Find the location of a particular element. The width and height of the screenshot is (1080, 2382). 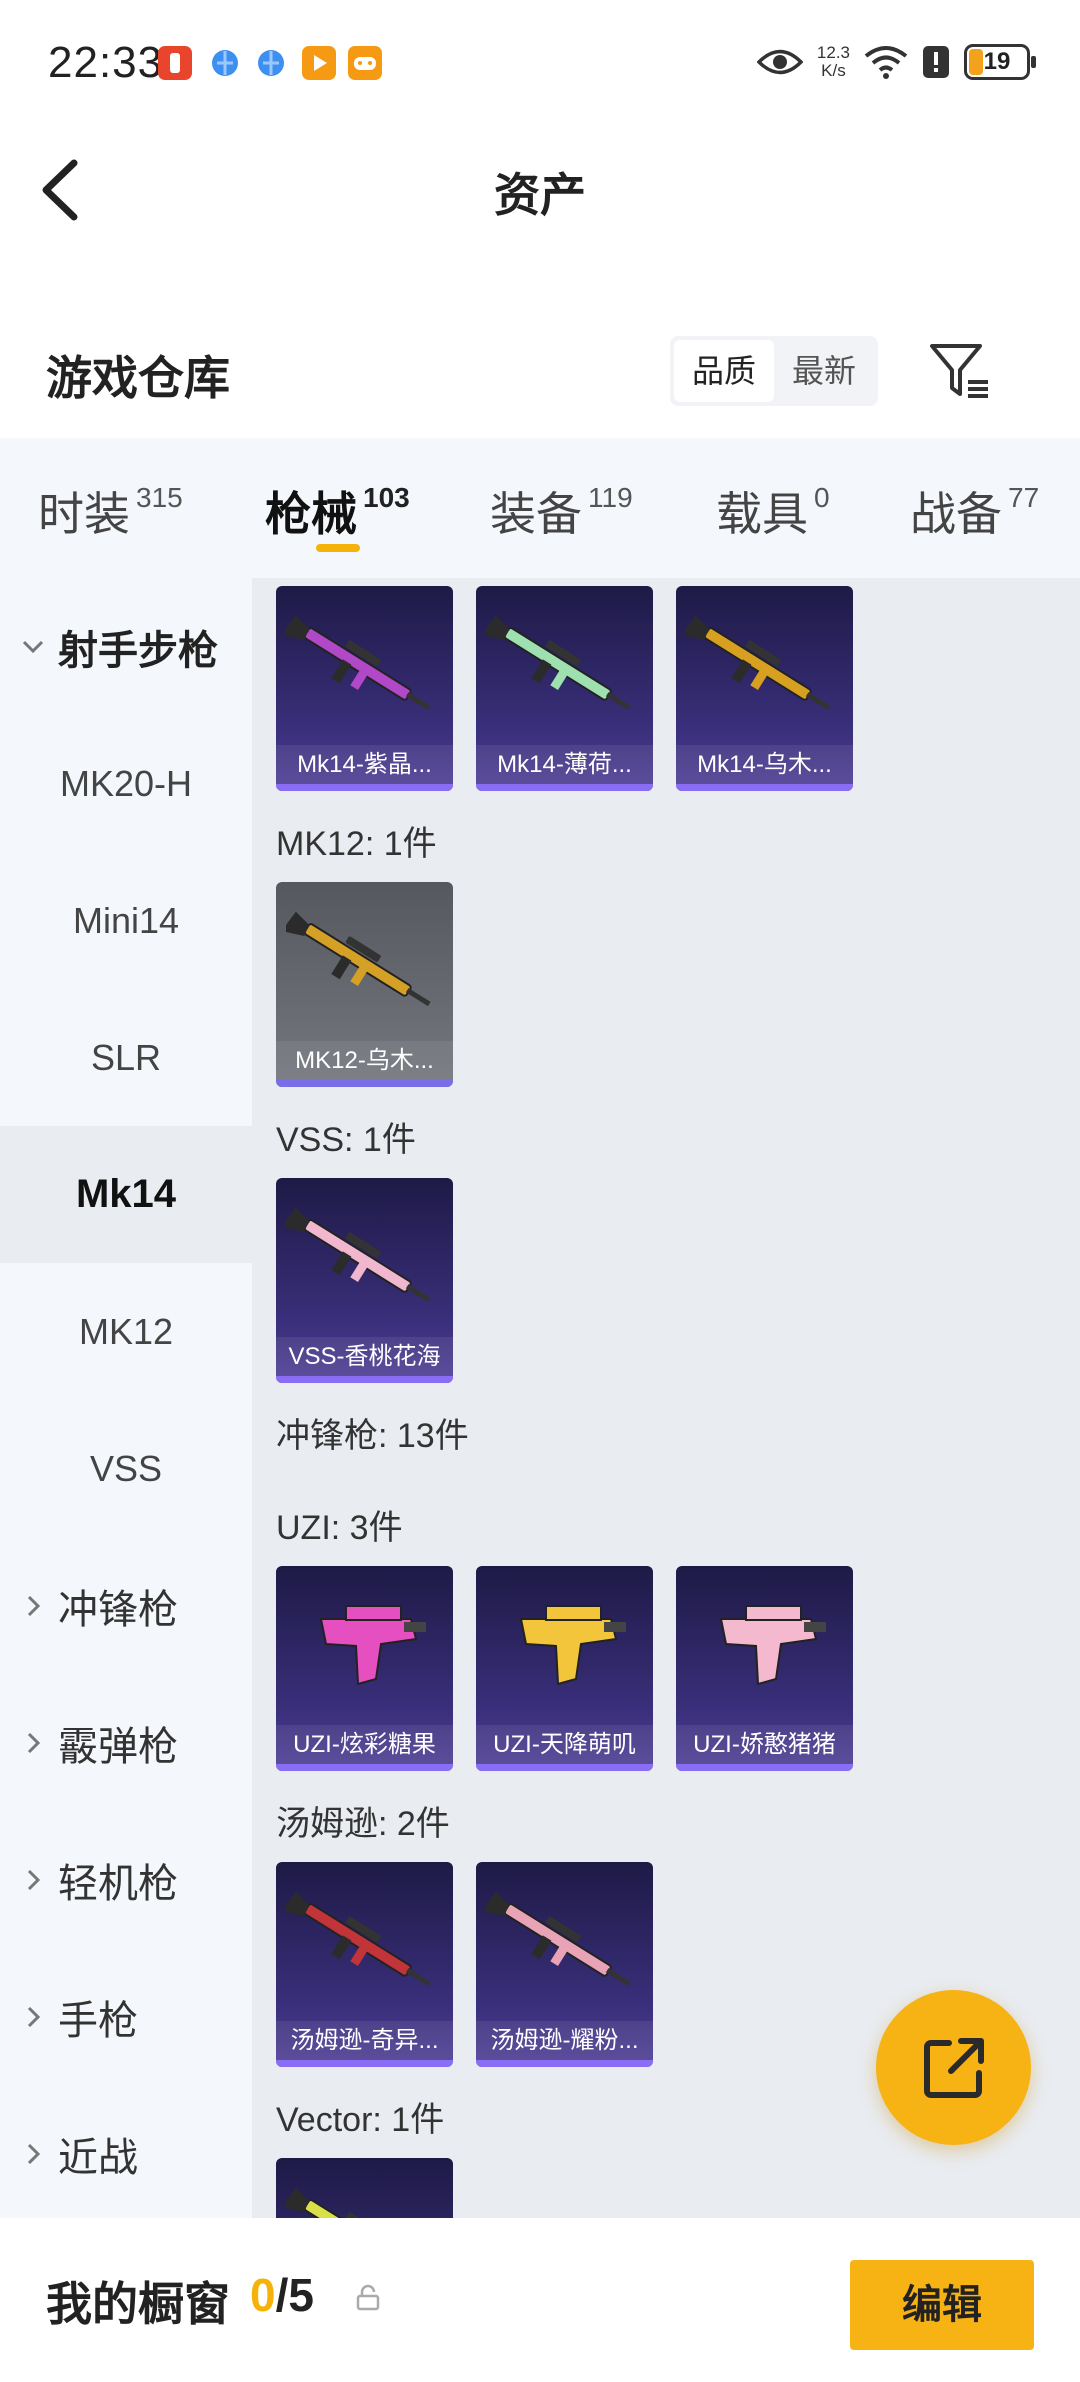

status-right: 12.3 K/s 19 is located at coordinates (896, 62).